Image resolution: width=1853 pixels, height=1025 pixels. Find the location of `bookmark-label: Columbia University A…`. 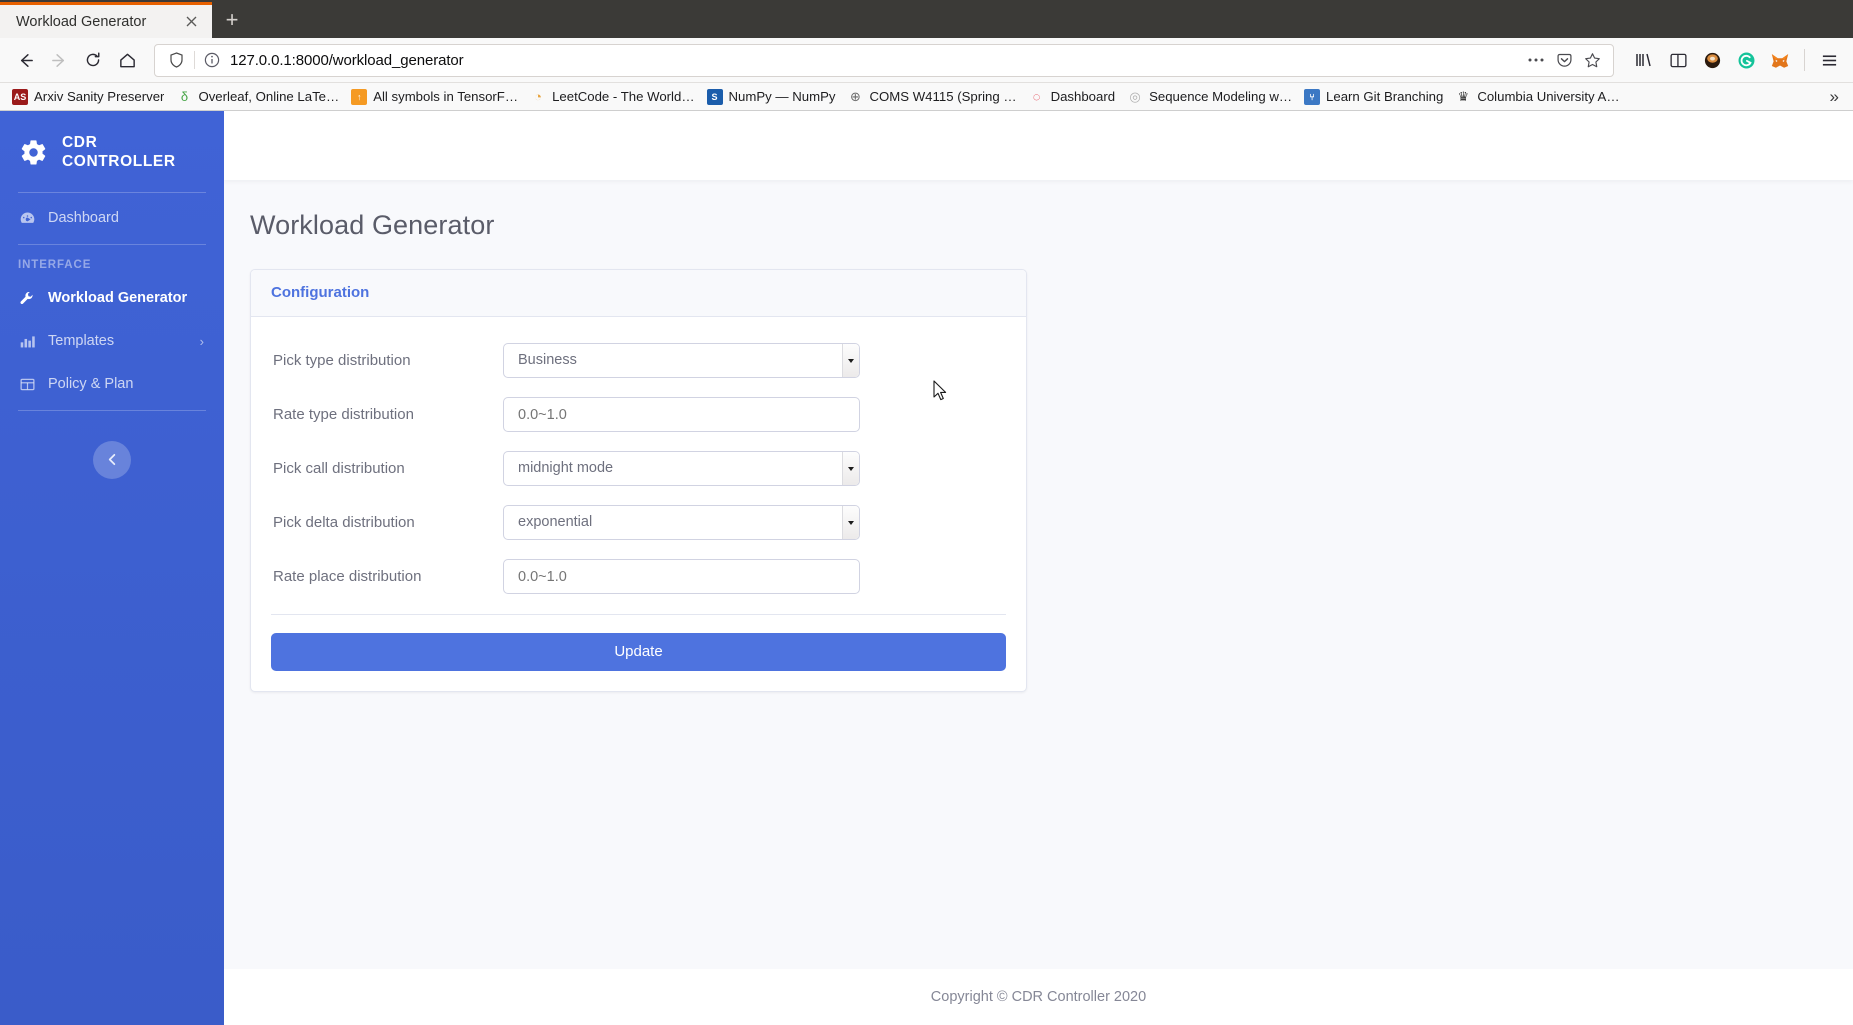

bookmark-label: Columbia University A… is located at coordinates (1548, 96).